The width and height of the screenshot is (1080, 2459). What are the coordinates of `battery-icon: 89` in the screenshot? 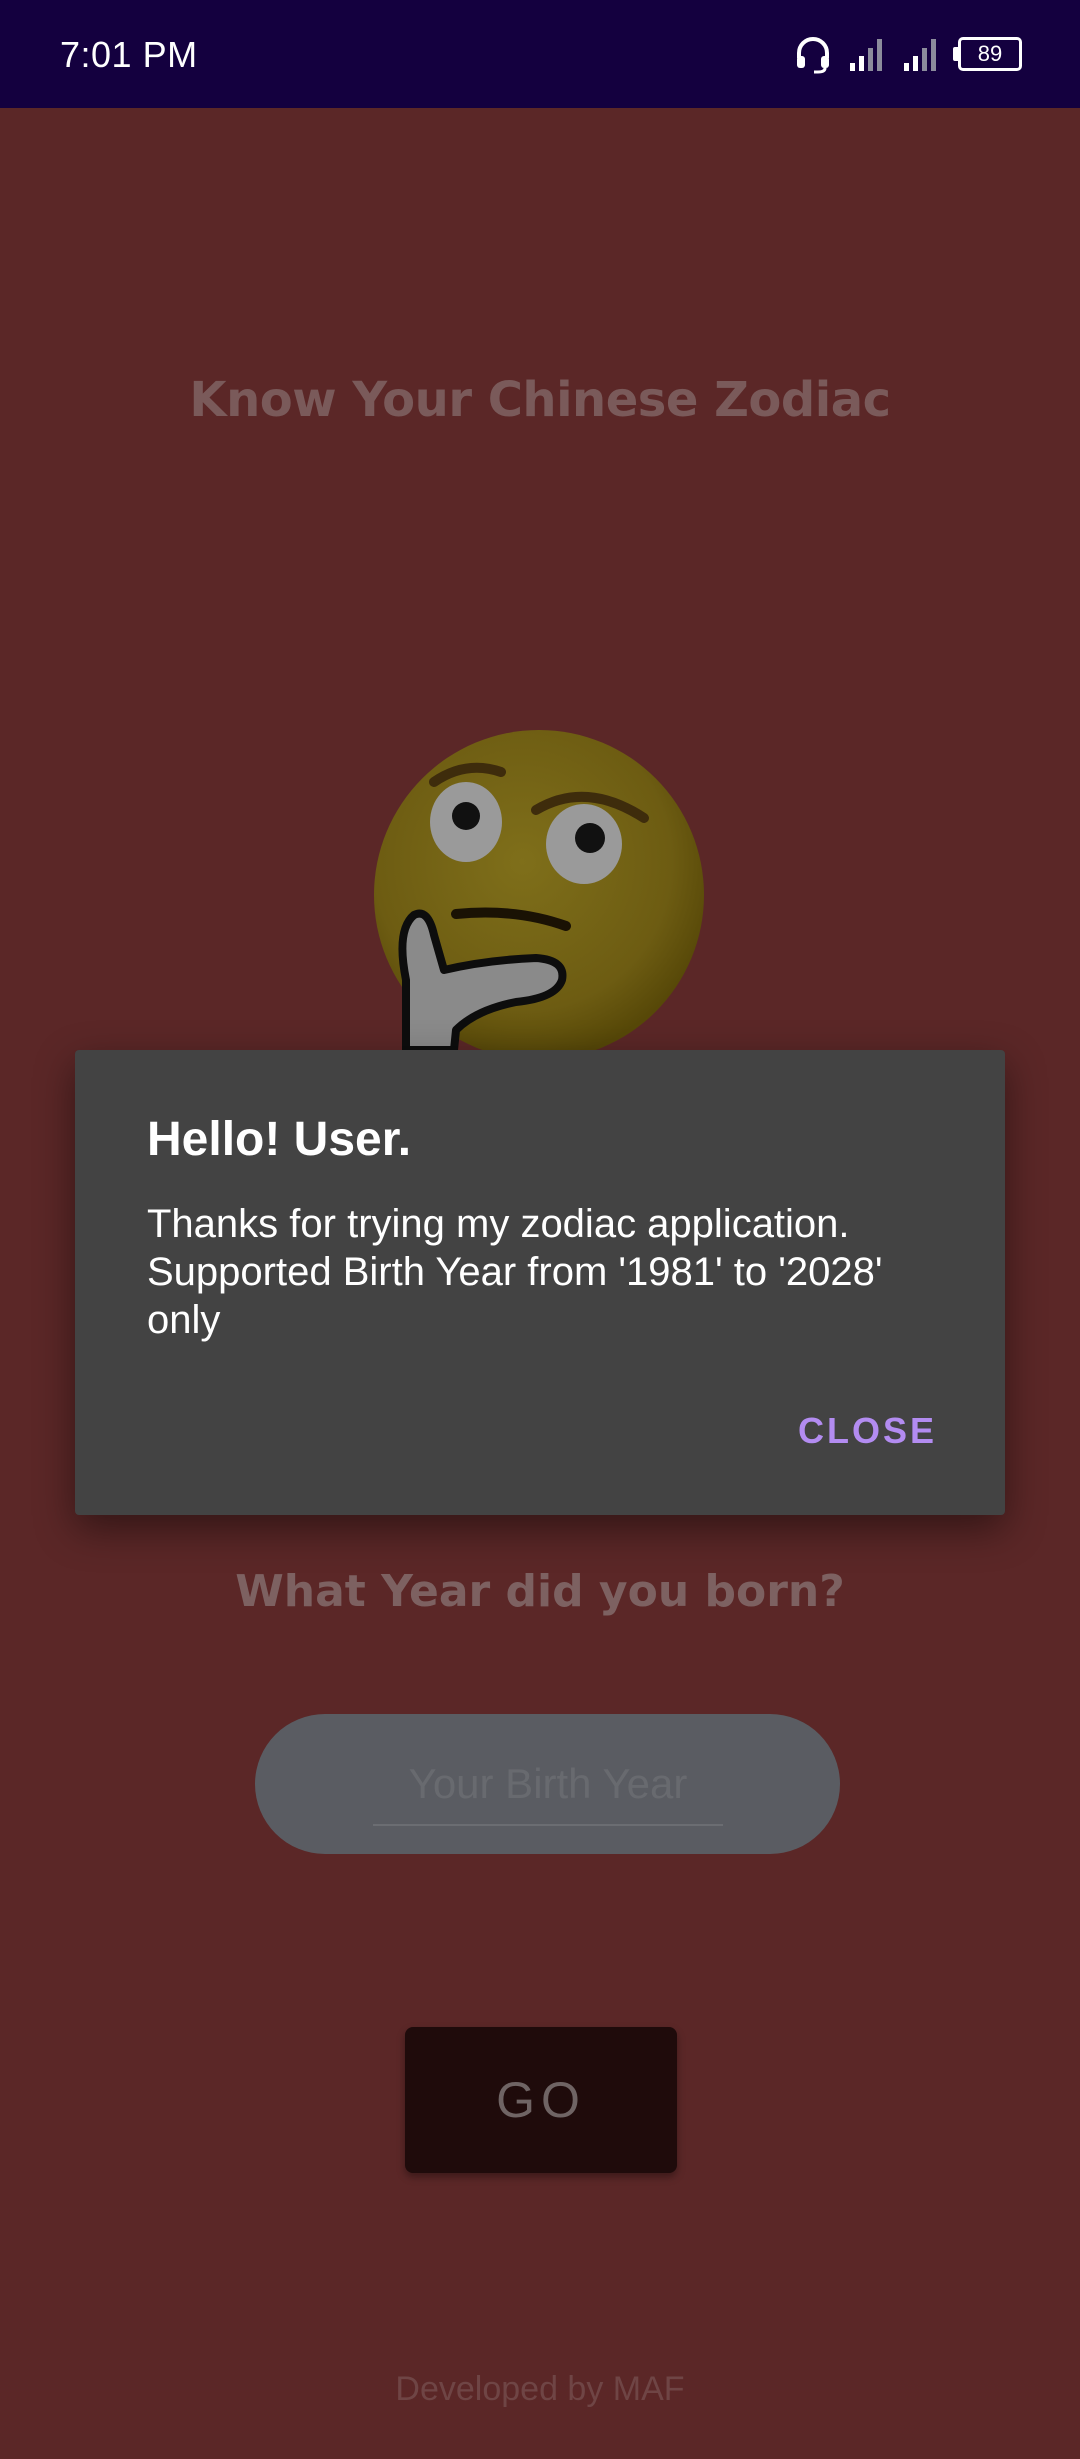 It's located at (987, 54).